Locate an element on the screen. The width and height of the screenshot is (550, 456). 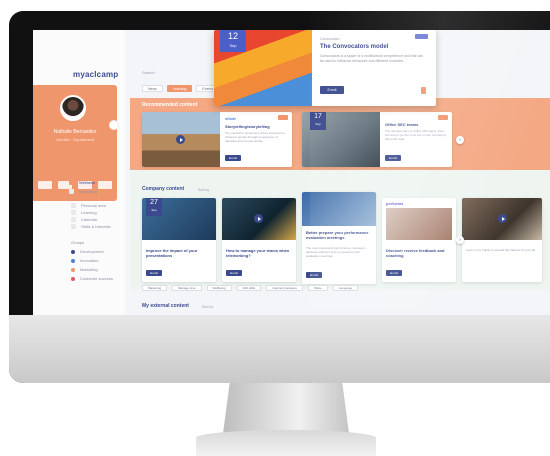
search-input: Search is located at coordinates (148, 72).